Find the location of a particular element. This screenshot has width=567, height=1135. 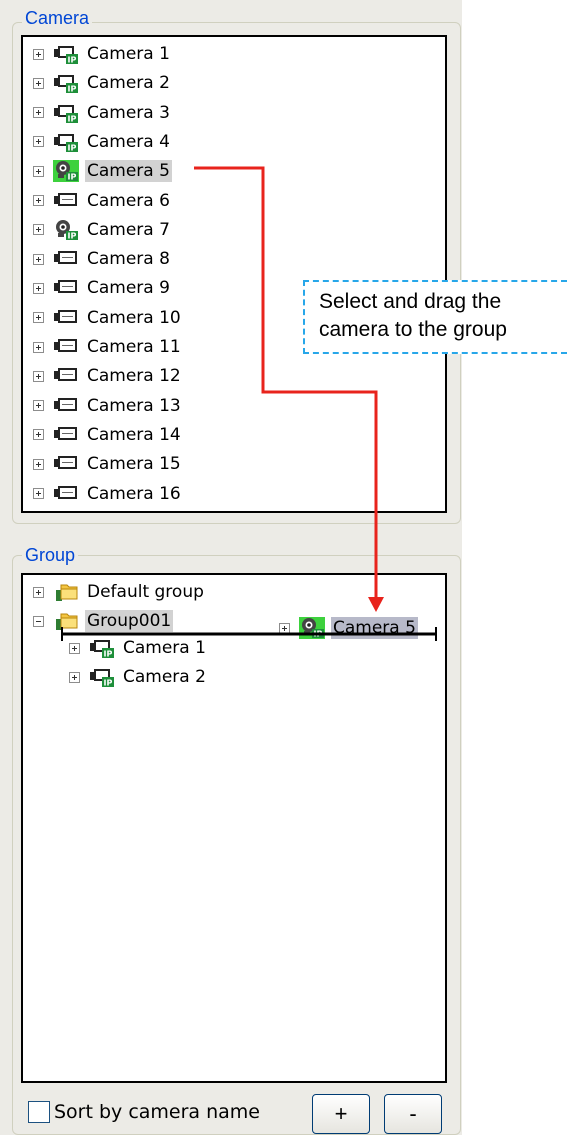

camera-tree-item: Camera 6 is located at coordinates (102, 201).